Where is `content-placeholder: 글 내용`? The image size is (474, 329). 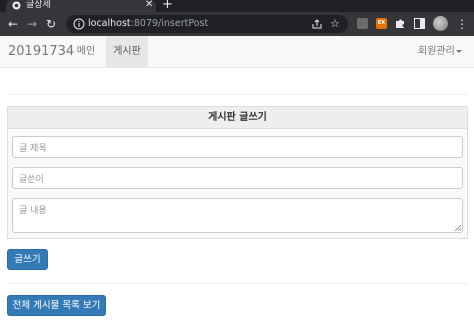 content-placeholder: 글 내용 is located at coordinates (33, 211).